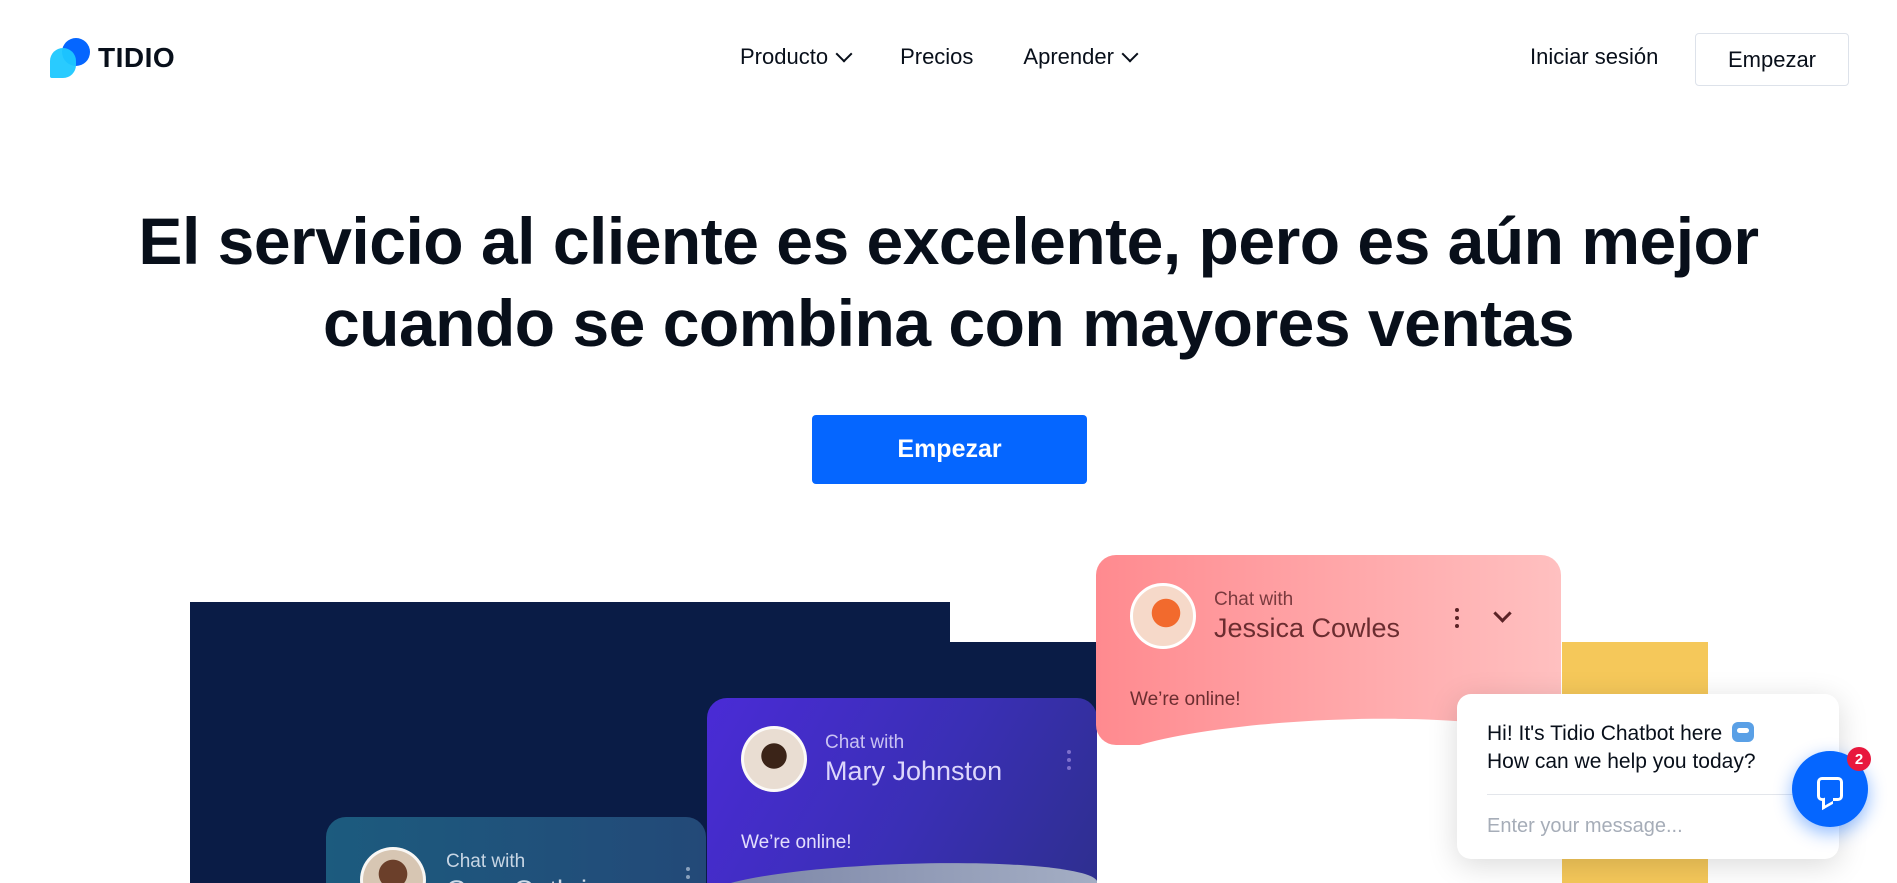  Describe the element at coordinates (1648, 794) in the screenshot. I see `divider` at that location.